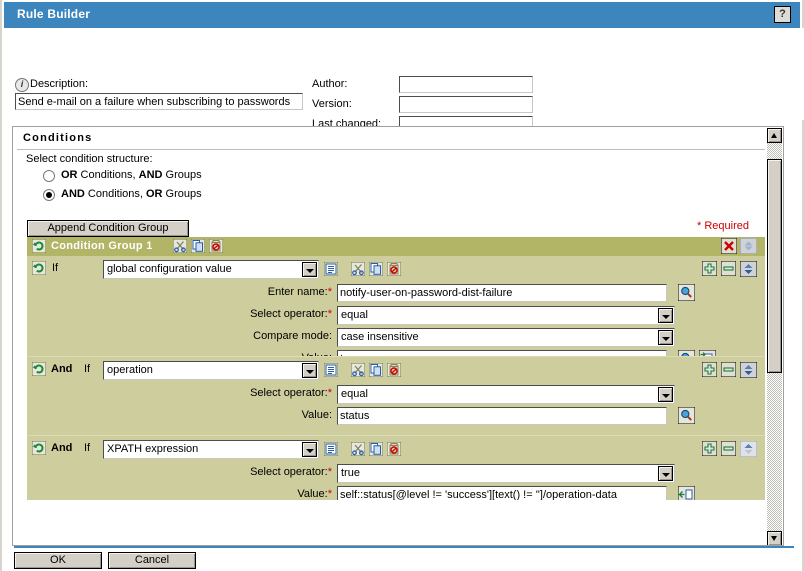  Describe the element at coordinates (402, 15) in the screenshot. I see `window-title-bar: Rule Builder ?` at that location.